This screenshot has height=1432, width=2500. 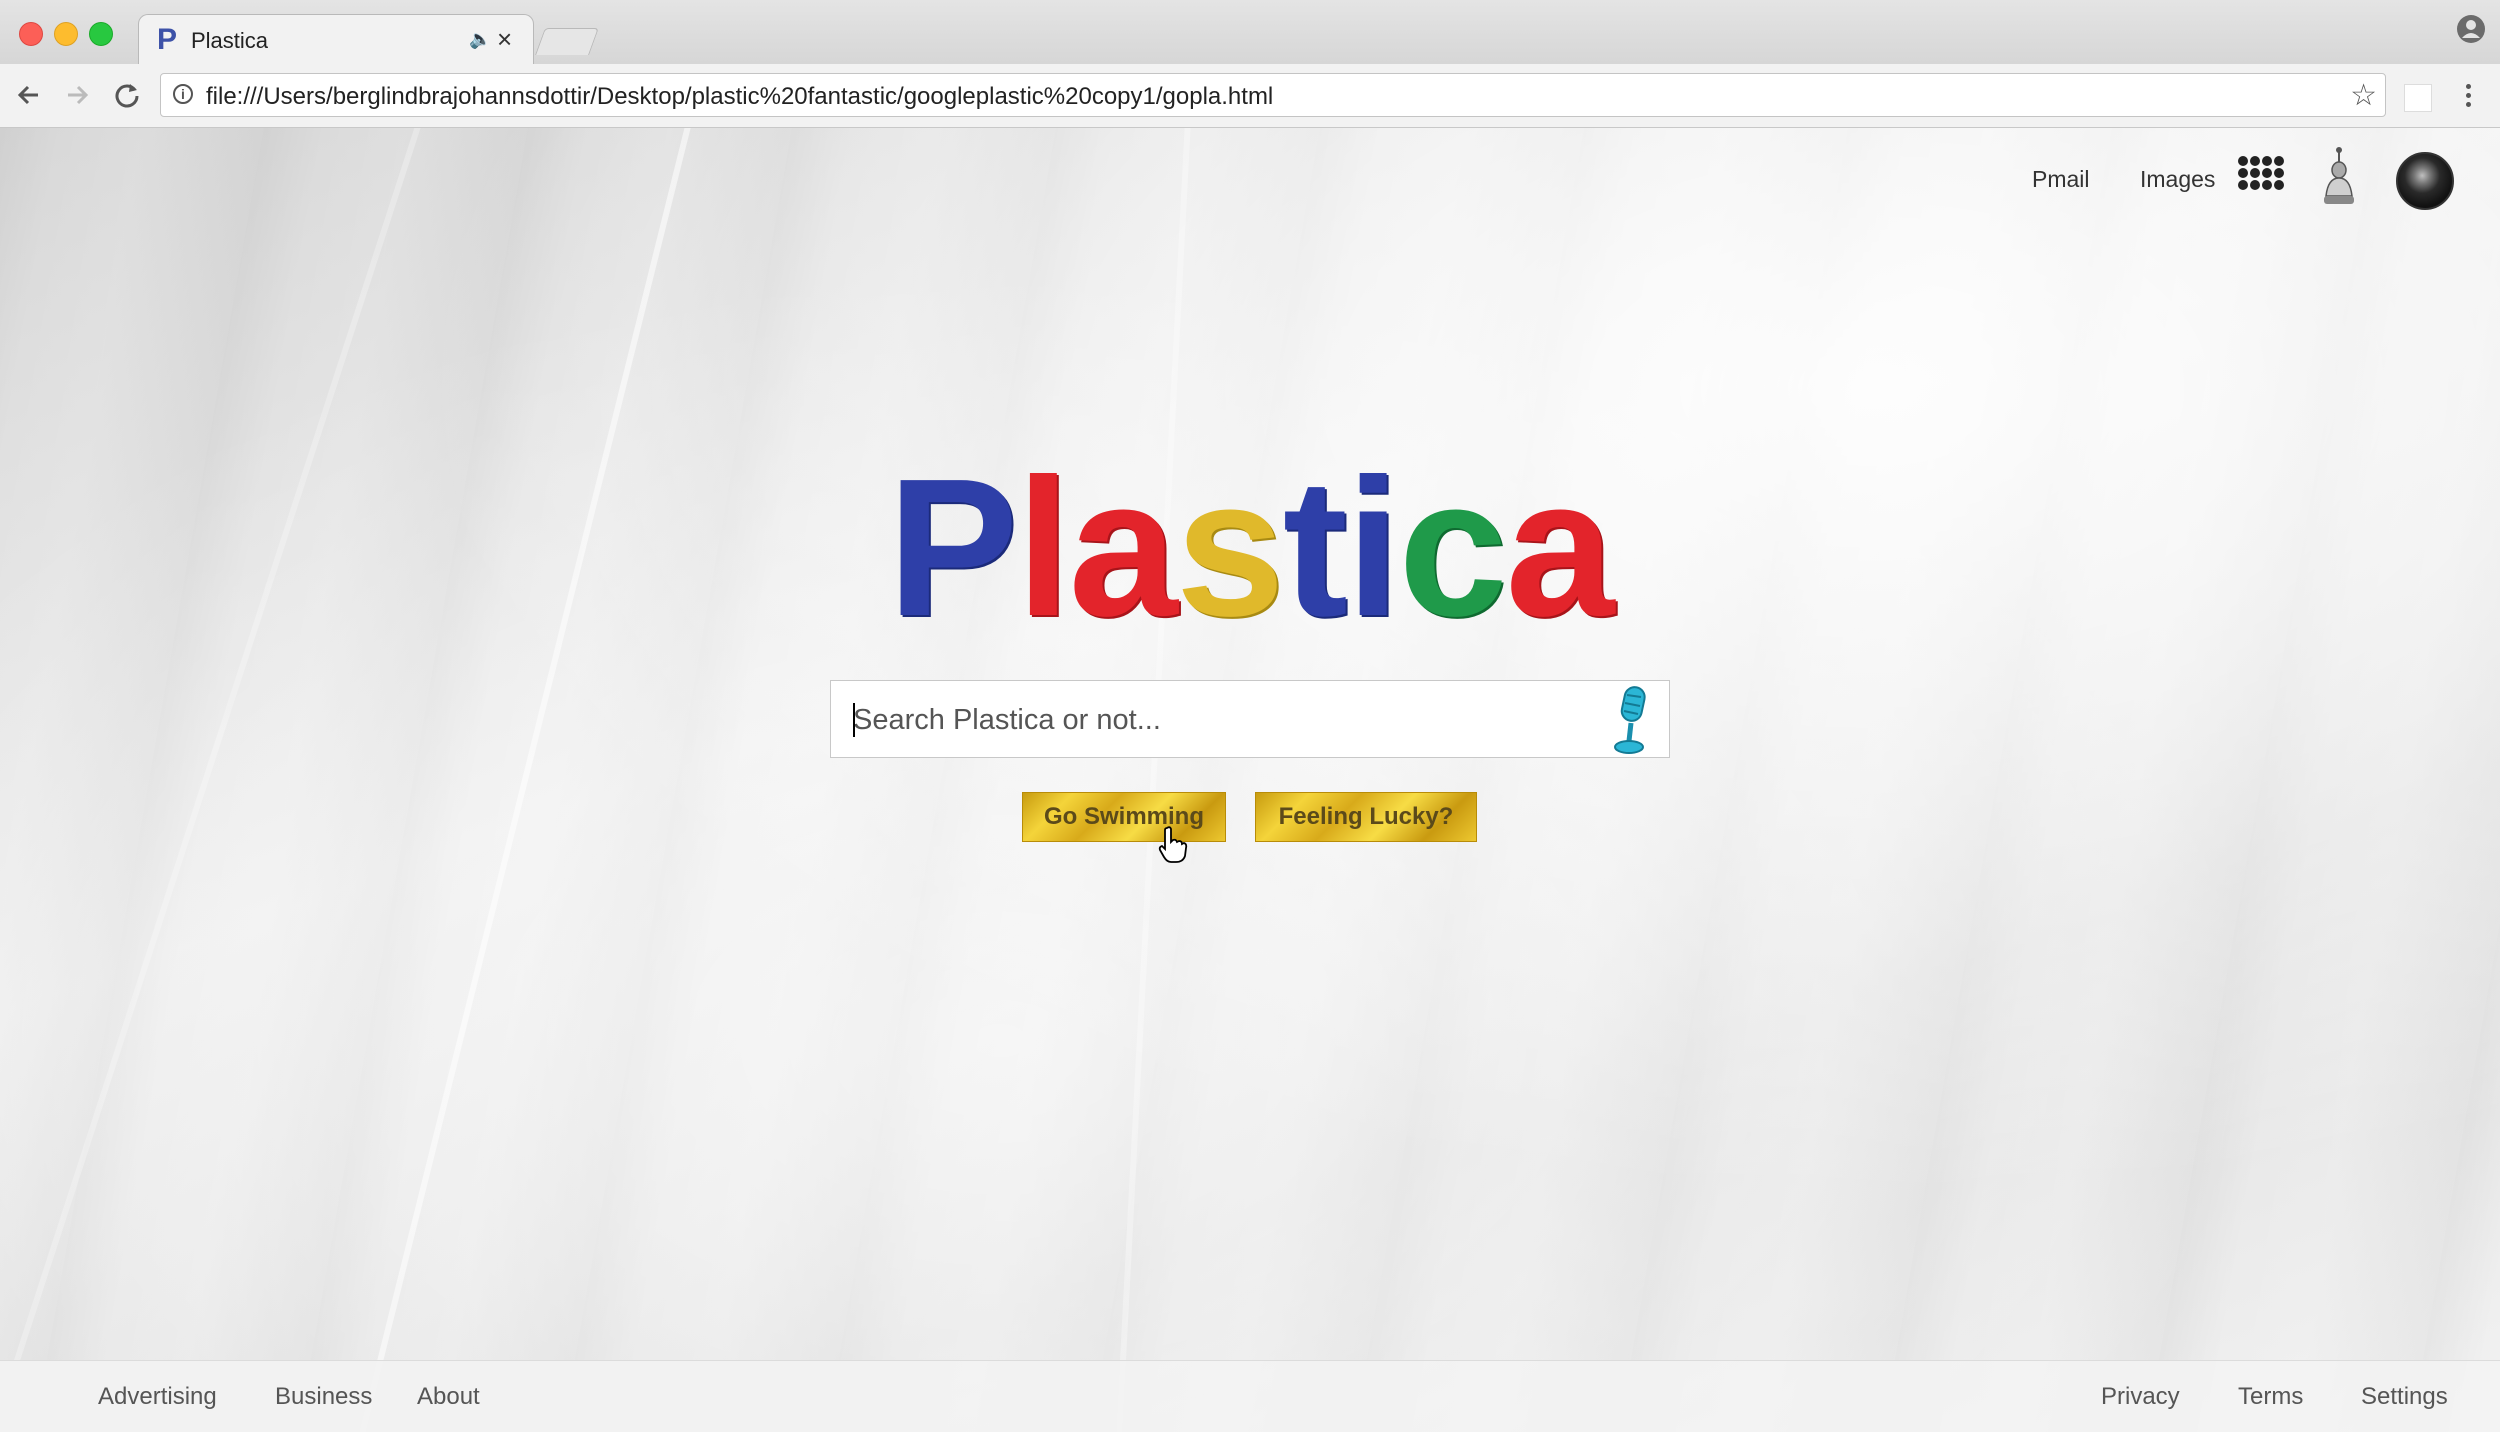 What do you see at coordinates (1124, 817) in the screenshot?
I see `go-swimming-button: Go Swimming` at bounding box center [1124, 817].